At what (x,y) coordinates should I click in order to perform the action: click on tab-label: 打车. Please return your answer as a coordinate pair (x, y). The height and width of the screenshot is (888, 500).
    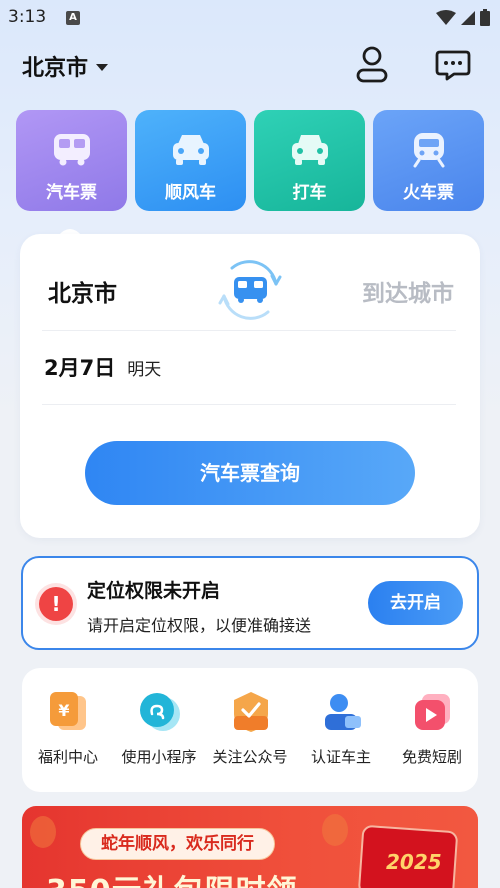
    Looking at the image, I should click on (309, 193).